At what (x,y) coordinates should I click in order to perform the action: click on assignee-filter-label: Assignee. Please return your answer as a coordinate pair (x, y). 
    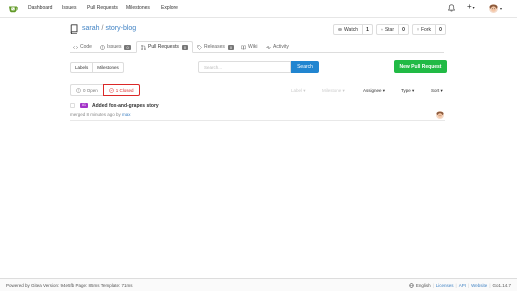
    Looking at the image, I should click on (372, 90).